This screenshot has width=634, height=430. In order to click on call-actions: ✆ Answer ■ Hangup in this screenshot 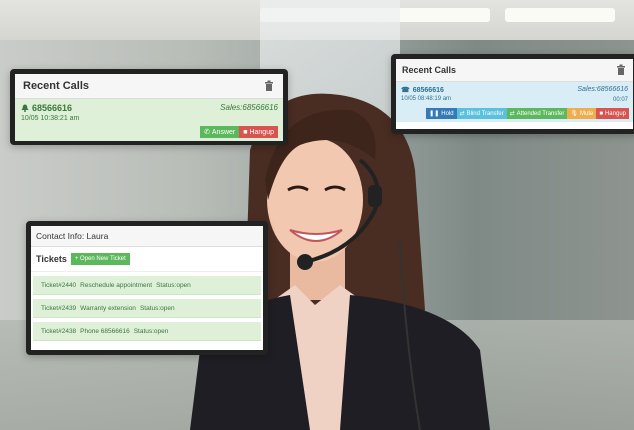, I will do `click(239, 132)`.